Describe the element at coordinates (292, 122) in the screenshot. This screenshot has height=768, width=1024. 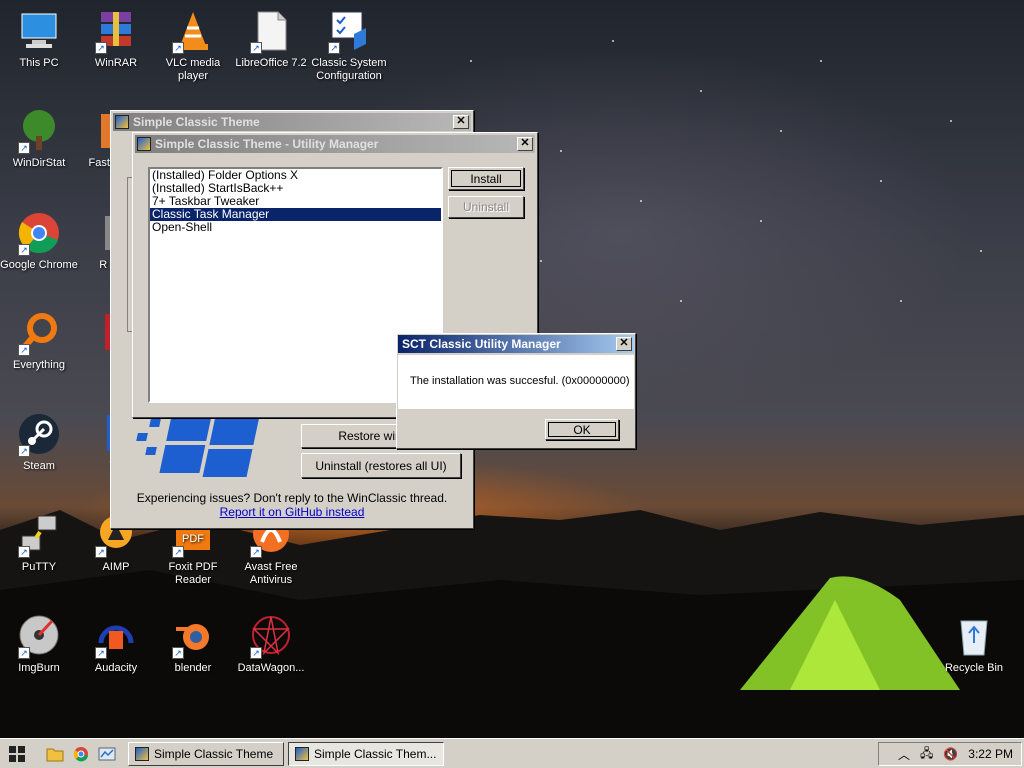
I see `title-bar: Simple Classic Theme ✕` at that location.